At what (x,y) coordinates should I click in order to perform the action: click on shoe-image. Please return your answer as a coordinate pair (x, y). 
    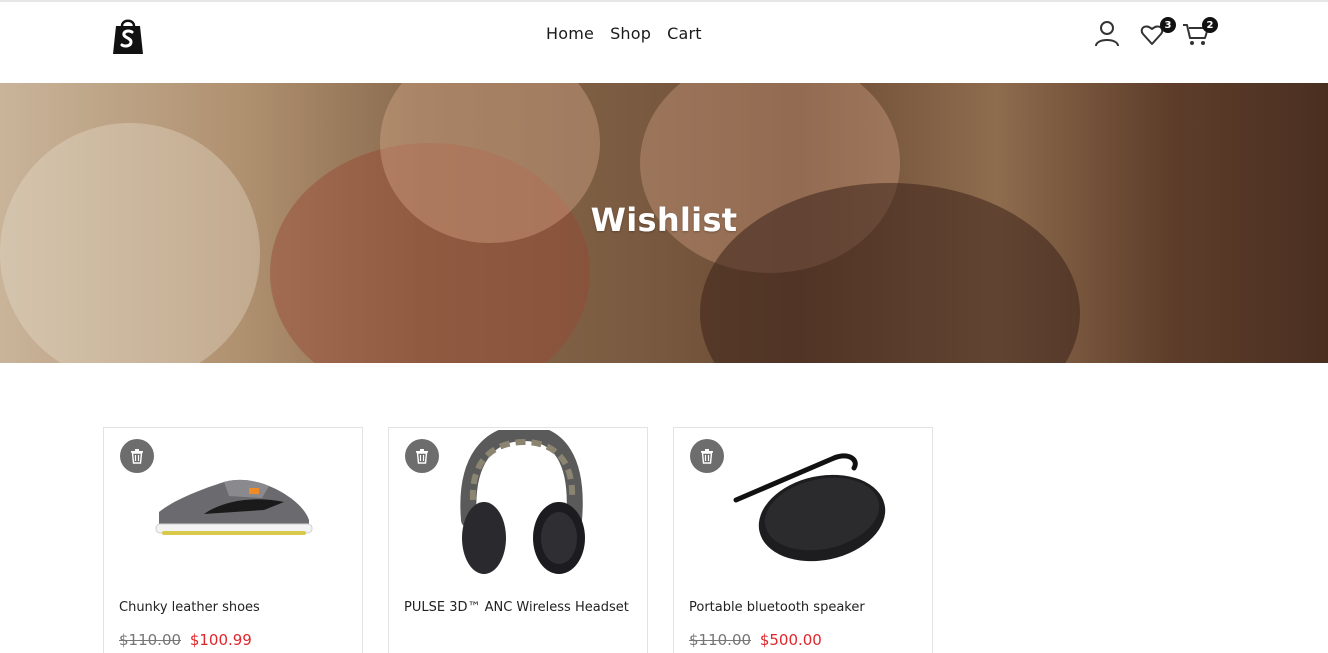
    Looking at the image, I should click on (234, 505).